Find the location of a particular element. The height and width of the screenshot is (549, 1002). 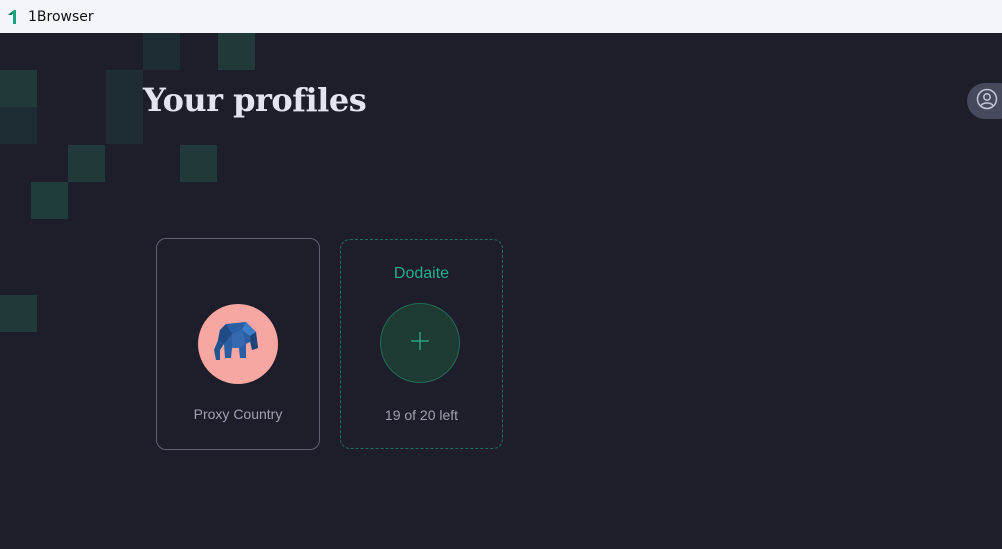

page-title: Your profiles is located at coordinates (255, 100).